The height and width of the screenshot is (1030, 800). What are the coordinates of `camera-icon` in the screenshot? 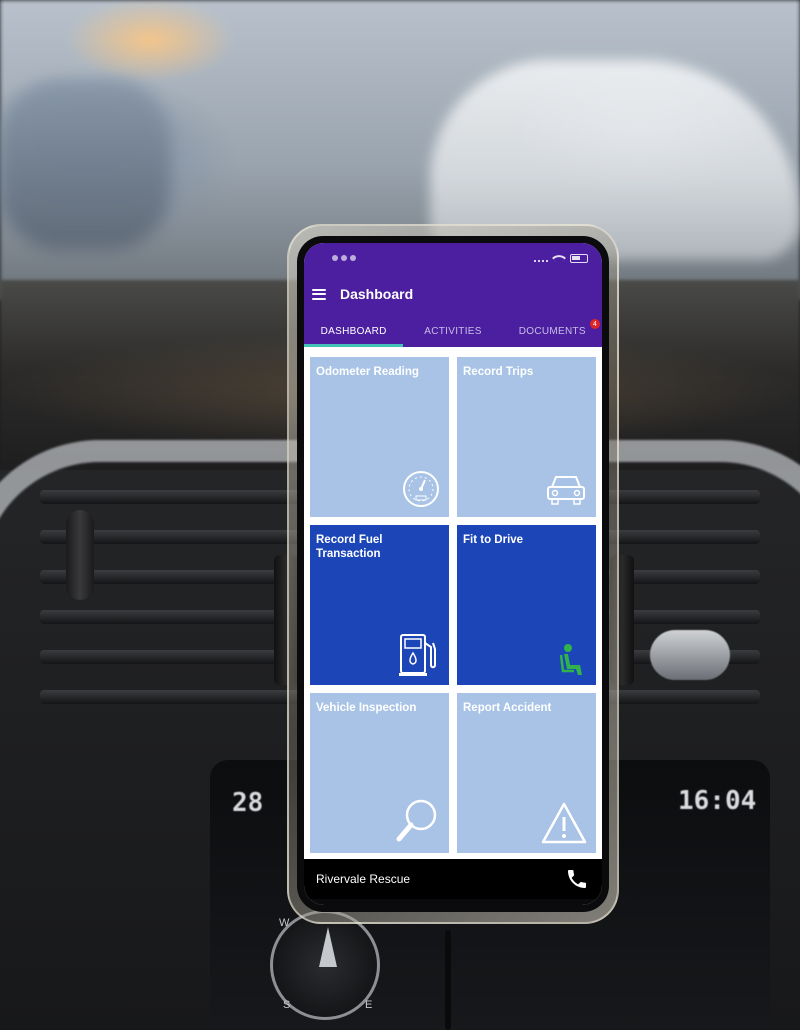 It's located at (344, 258).